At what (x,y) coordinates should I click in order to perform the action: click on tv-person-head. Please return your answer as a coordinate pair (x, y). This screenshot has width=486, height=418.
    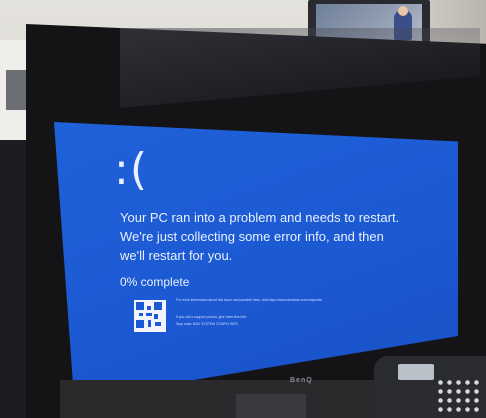
    Looking at the image, I should click on (403, 11).